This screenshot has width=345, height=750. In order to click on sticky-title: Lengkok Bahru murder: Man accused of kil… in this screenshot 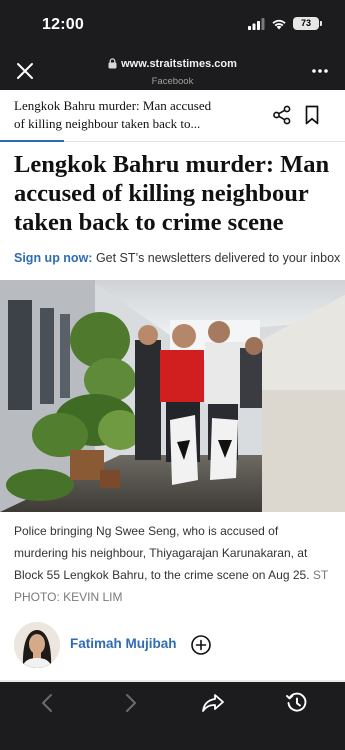, I will do `click(129, 115)`.